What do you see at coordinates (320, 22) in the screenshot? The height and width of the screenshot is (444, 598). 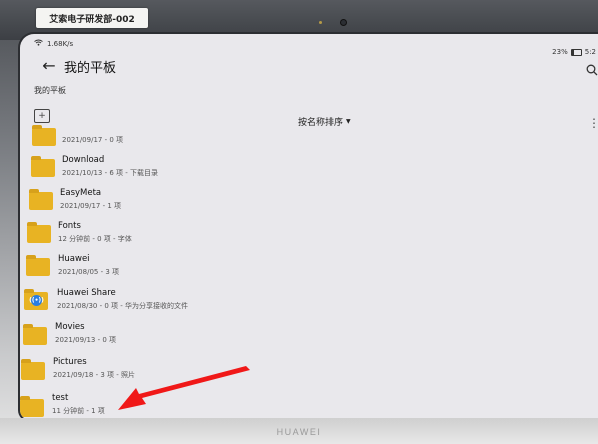 I see `sensor-dot` at bounding box center [320, 22].